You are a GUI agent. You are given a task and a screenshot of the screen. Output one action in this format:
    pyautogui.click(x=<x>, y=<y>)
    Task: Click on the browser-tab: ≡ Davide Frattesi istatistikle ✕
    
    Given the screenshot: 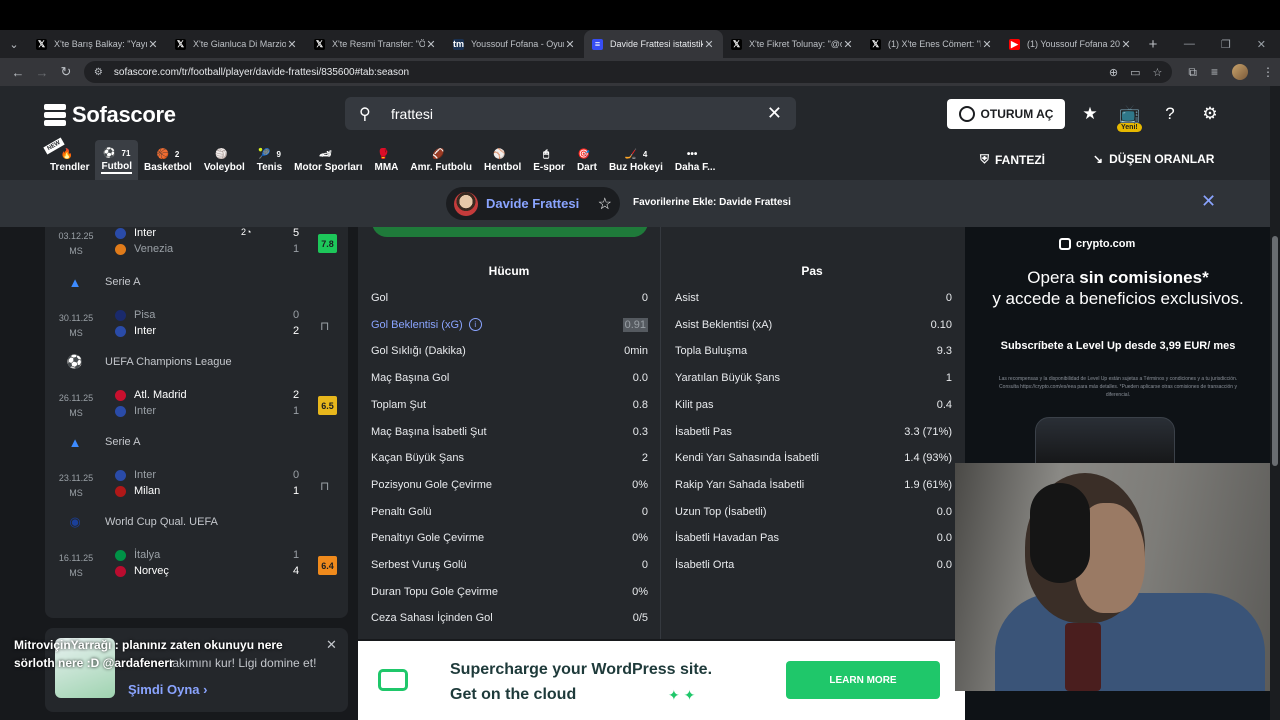 What is the action you would take?
    pyautogui.click(x=653, y=44)
    